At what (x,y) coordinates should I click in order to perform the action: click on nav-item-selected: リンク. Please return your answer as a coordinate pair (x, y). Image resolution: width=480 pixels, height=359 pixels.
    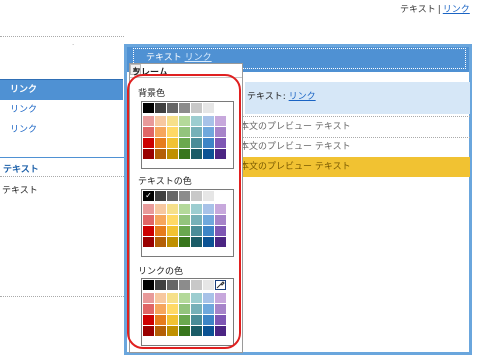
    Looking at the image, I should click on (61, 89).